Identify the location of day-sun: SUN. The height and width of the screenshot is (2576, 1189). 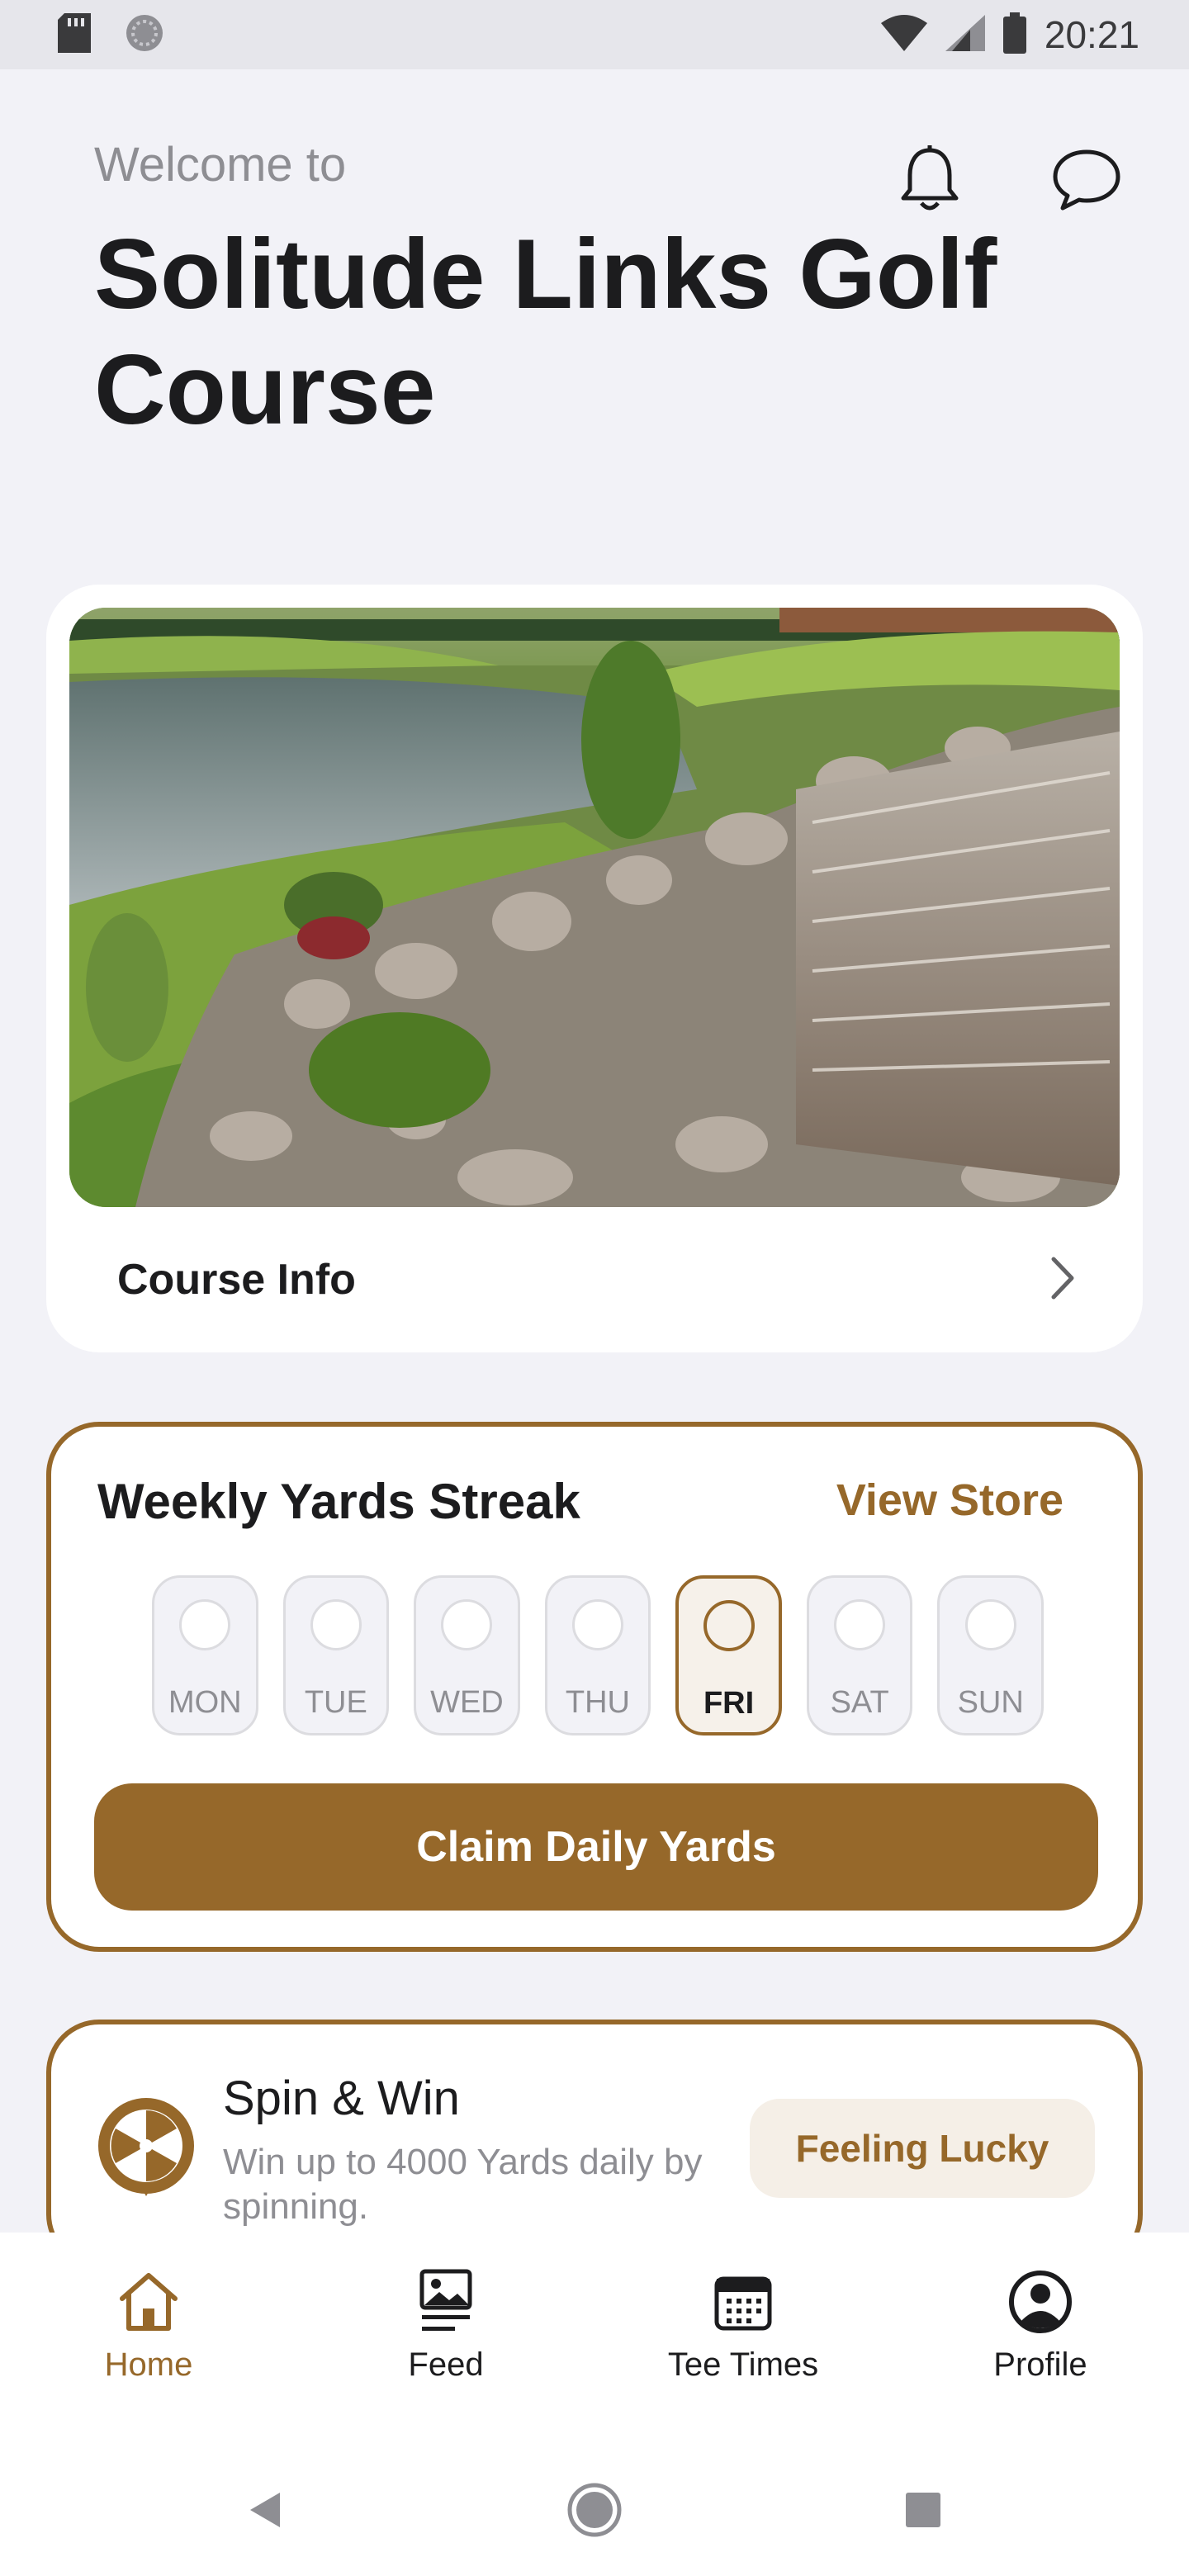
(990, 1655).